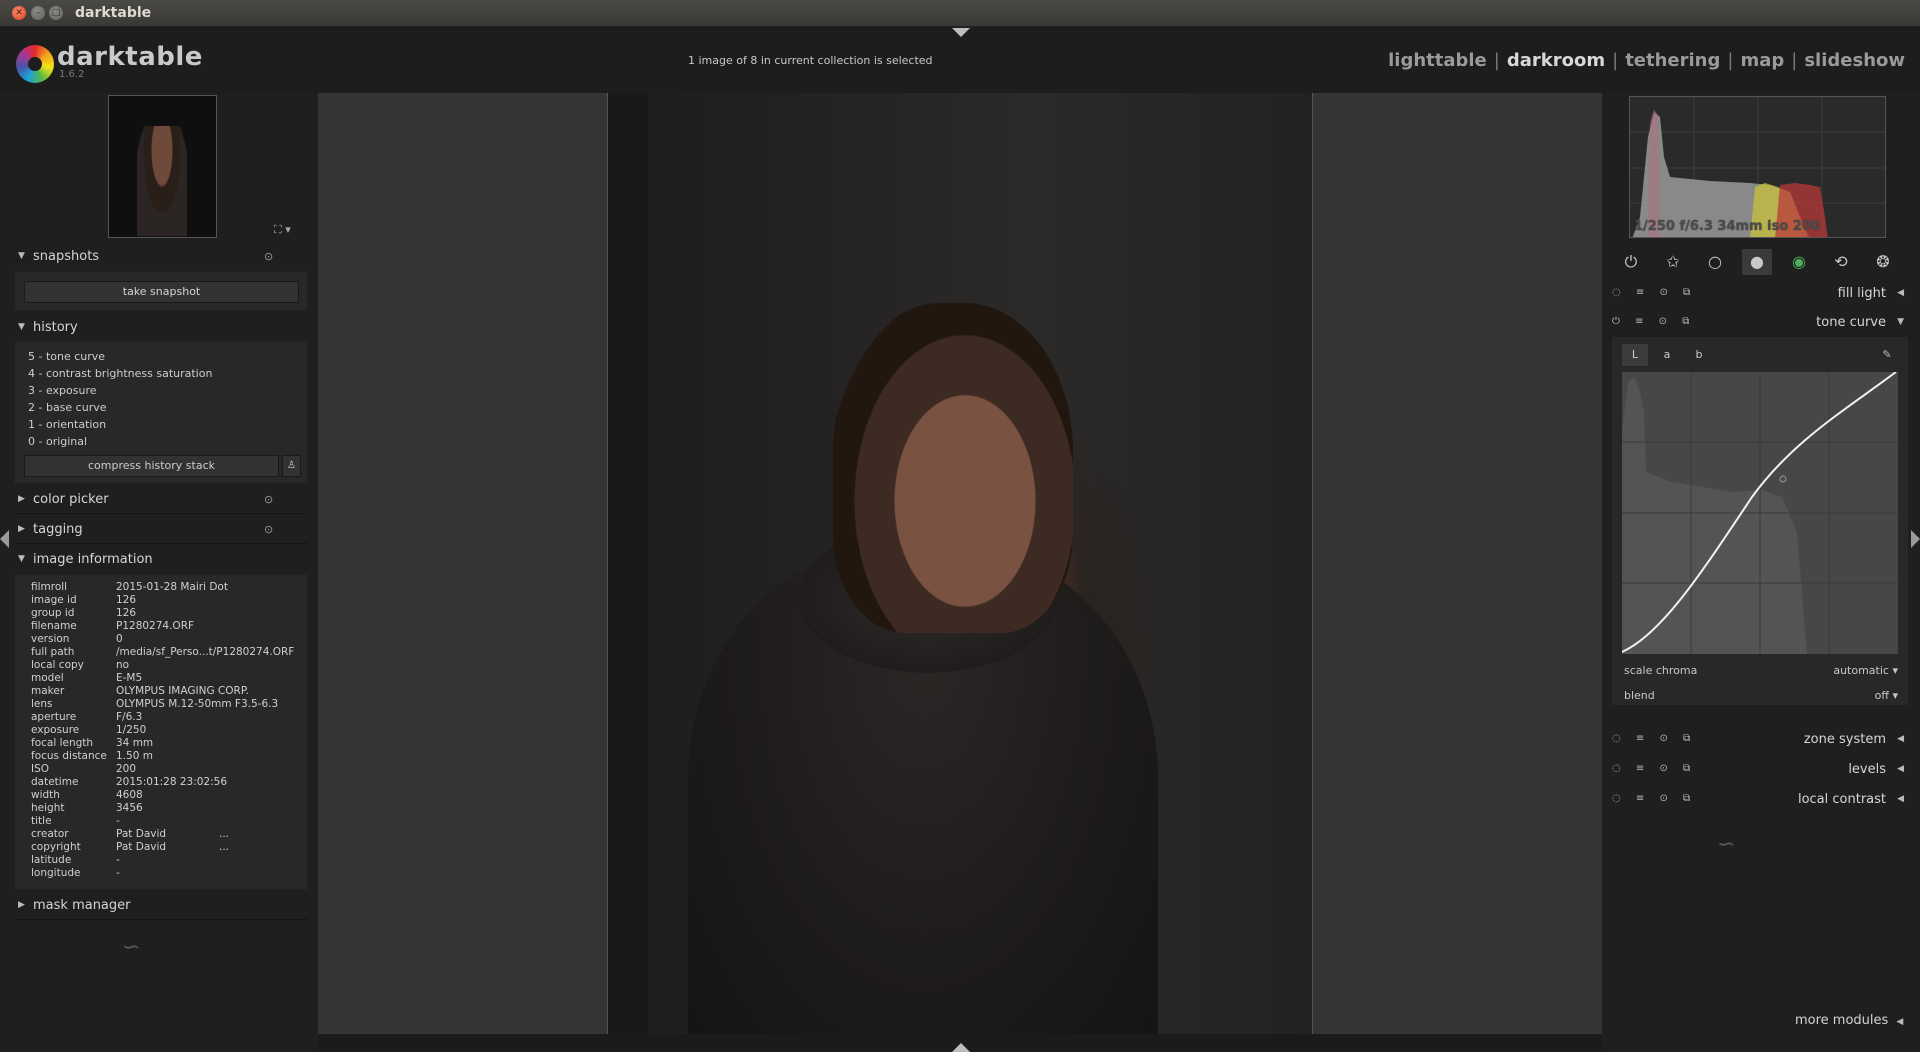 This screenshot has width=1920, height=1052. What do you see at coordinates (961, 1047) in the screenshot?
I see `collapse-bottom-panel-arrow-icon` at bounding box center [961, 1047].